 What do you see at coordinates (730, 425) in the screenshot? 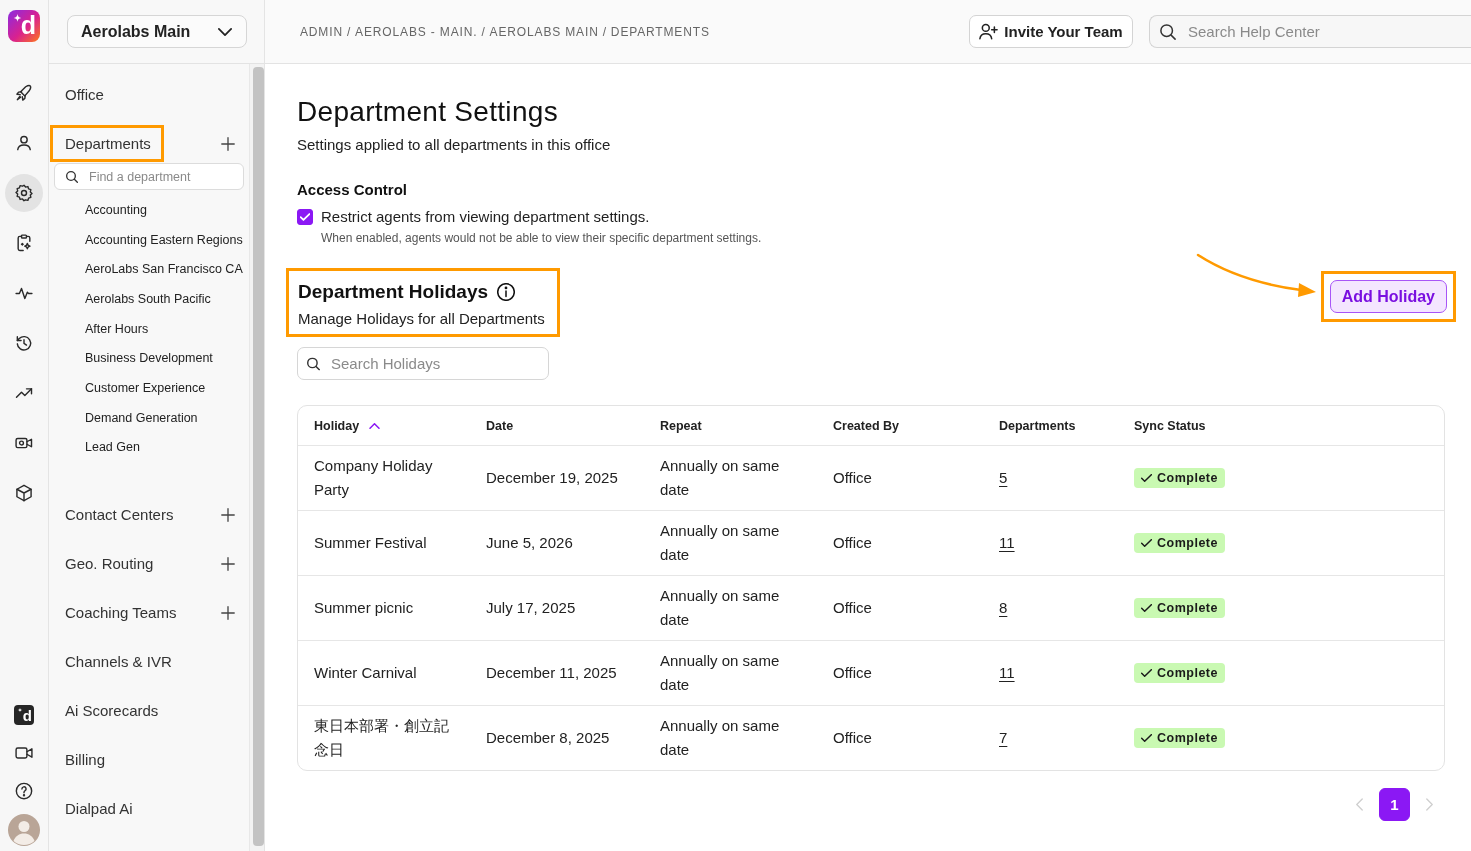
I see `column-header: Repeat` at bounding box center [730, 425].